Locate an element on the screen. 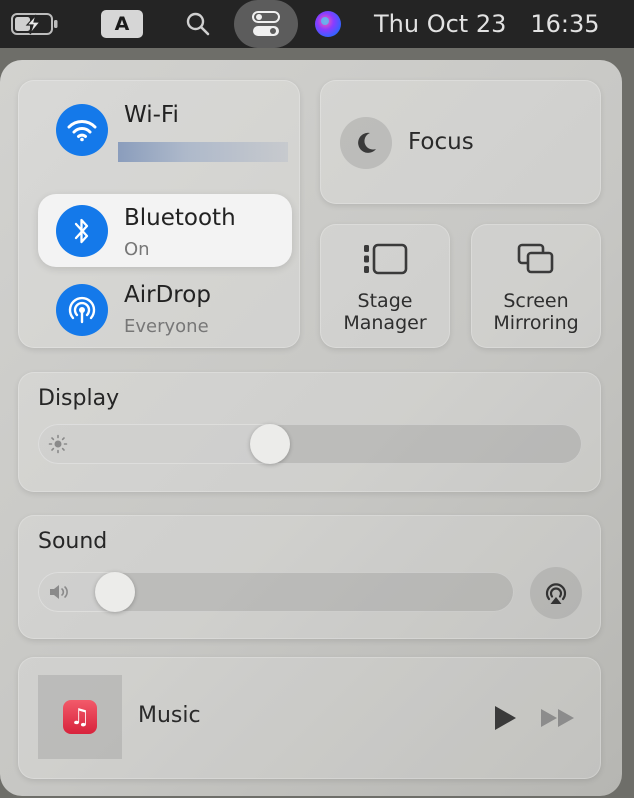 This screenshot has width=634, height=798. airdrop-icon is located at coordinates (82, 310).